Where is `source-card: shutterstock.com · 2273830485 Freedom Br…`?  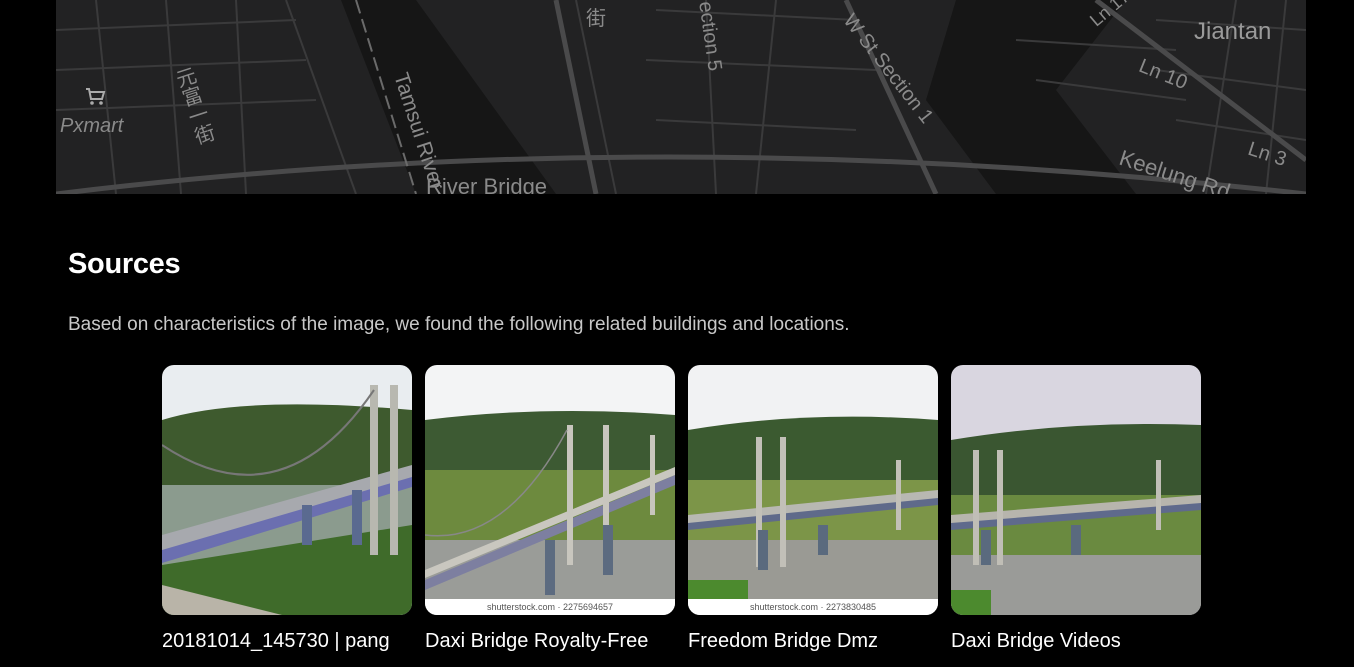
source-card: shutterstock.com · 2273830485 Freedom Br… is located at coordinates (813, 509).